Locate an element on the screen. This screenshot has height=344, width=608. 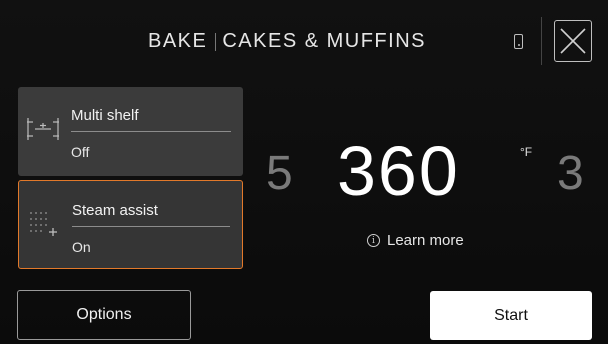
page-title: BAKE CAKES & MUFFINS is located at coordinates (287, 41).